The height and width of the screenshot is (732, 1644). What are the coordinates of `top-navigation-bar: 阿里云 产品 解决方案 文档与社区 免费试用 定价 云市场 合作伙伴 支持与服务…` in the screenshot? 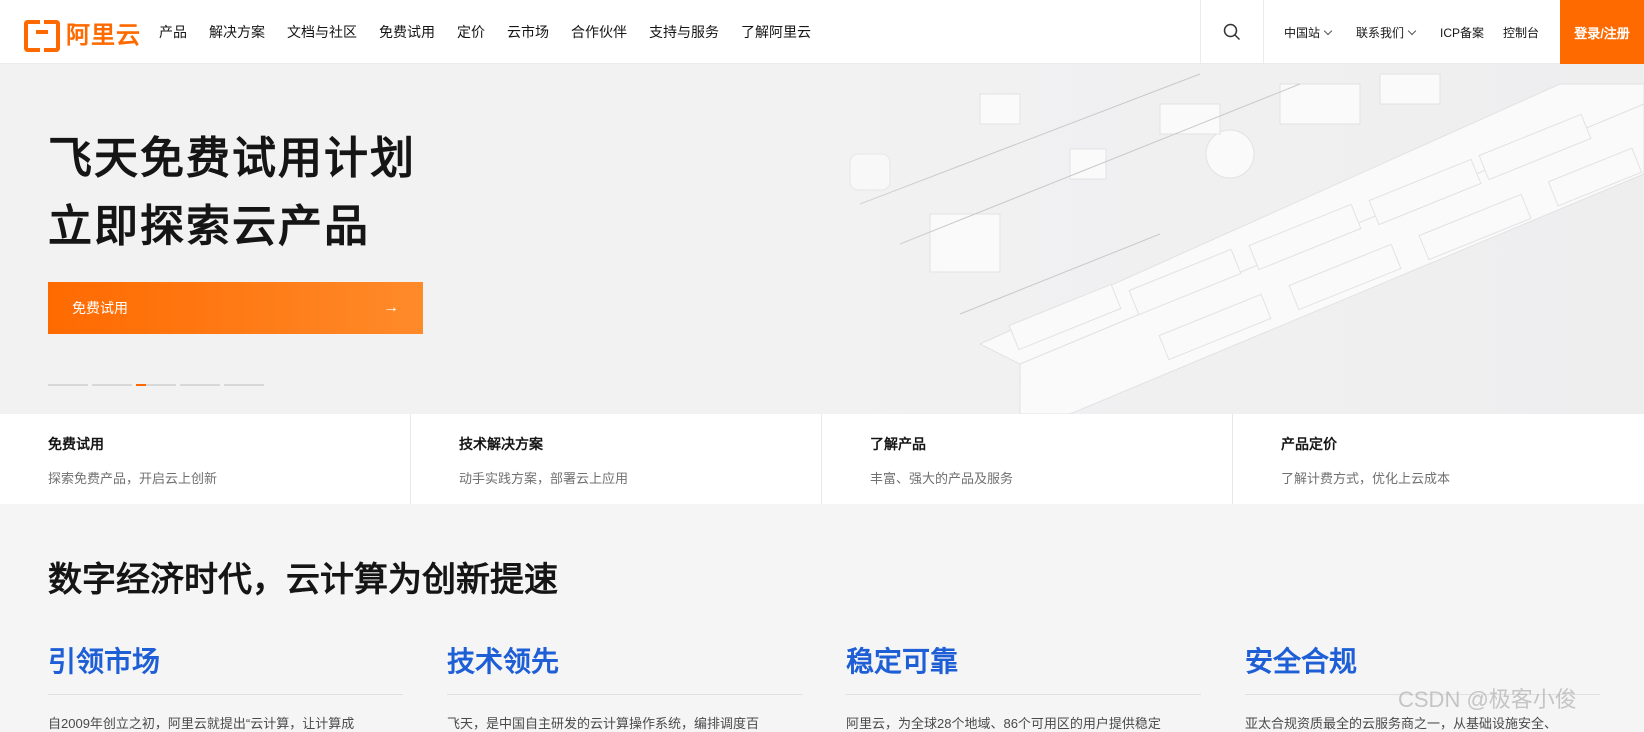 It's located at (822, 32).